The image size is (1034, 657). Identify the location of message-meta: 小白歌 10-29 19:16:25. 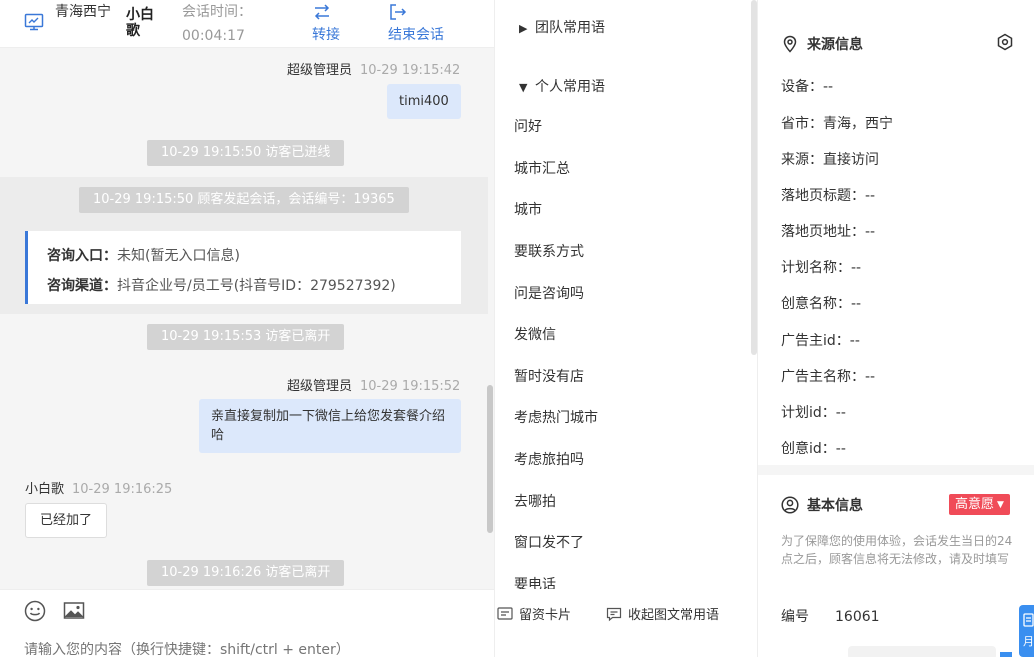
(98, 487).